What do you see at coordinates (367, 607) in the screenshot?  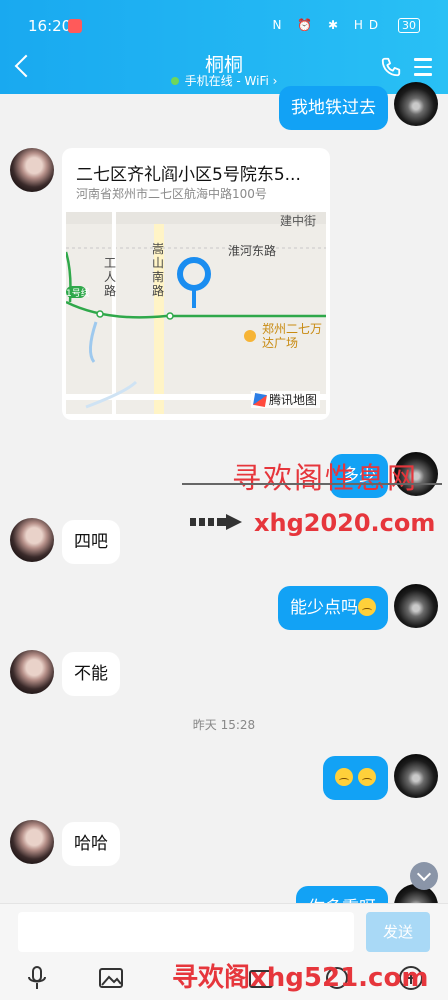 I see `thinking-emoji-icon` at bounding box center [367, 607].